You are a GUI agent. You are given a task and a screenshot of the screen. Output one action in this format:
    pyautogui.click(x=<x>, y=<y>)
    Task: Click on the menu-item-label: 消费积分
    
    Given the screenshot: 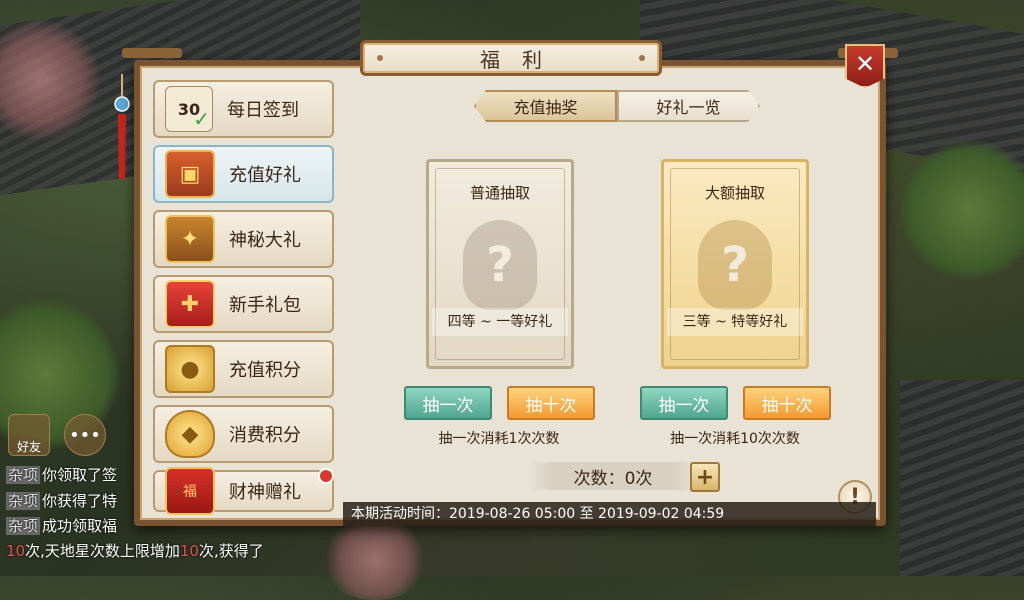 What is the action you would take?
    pyautogui.click(x=265, y=435)
    